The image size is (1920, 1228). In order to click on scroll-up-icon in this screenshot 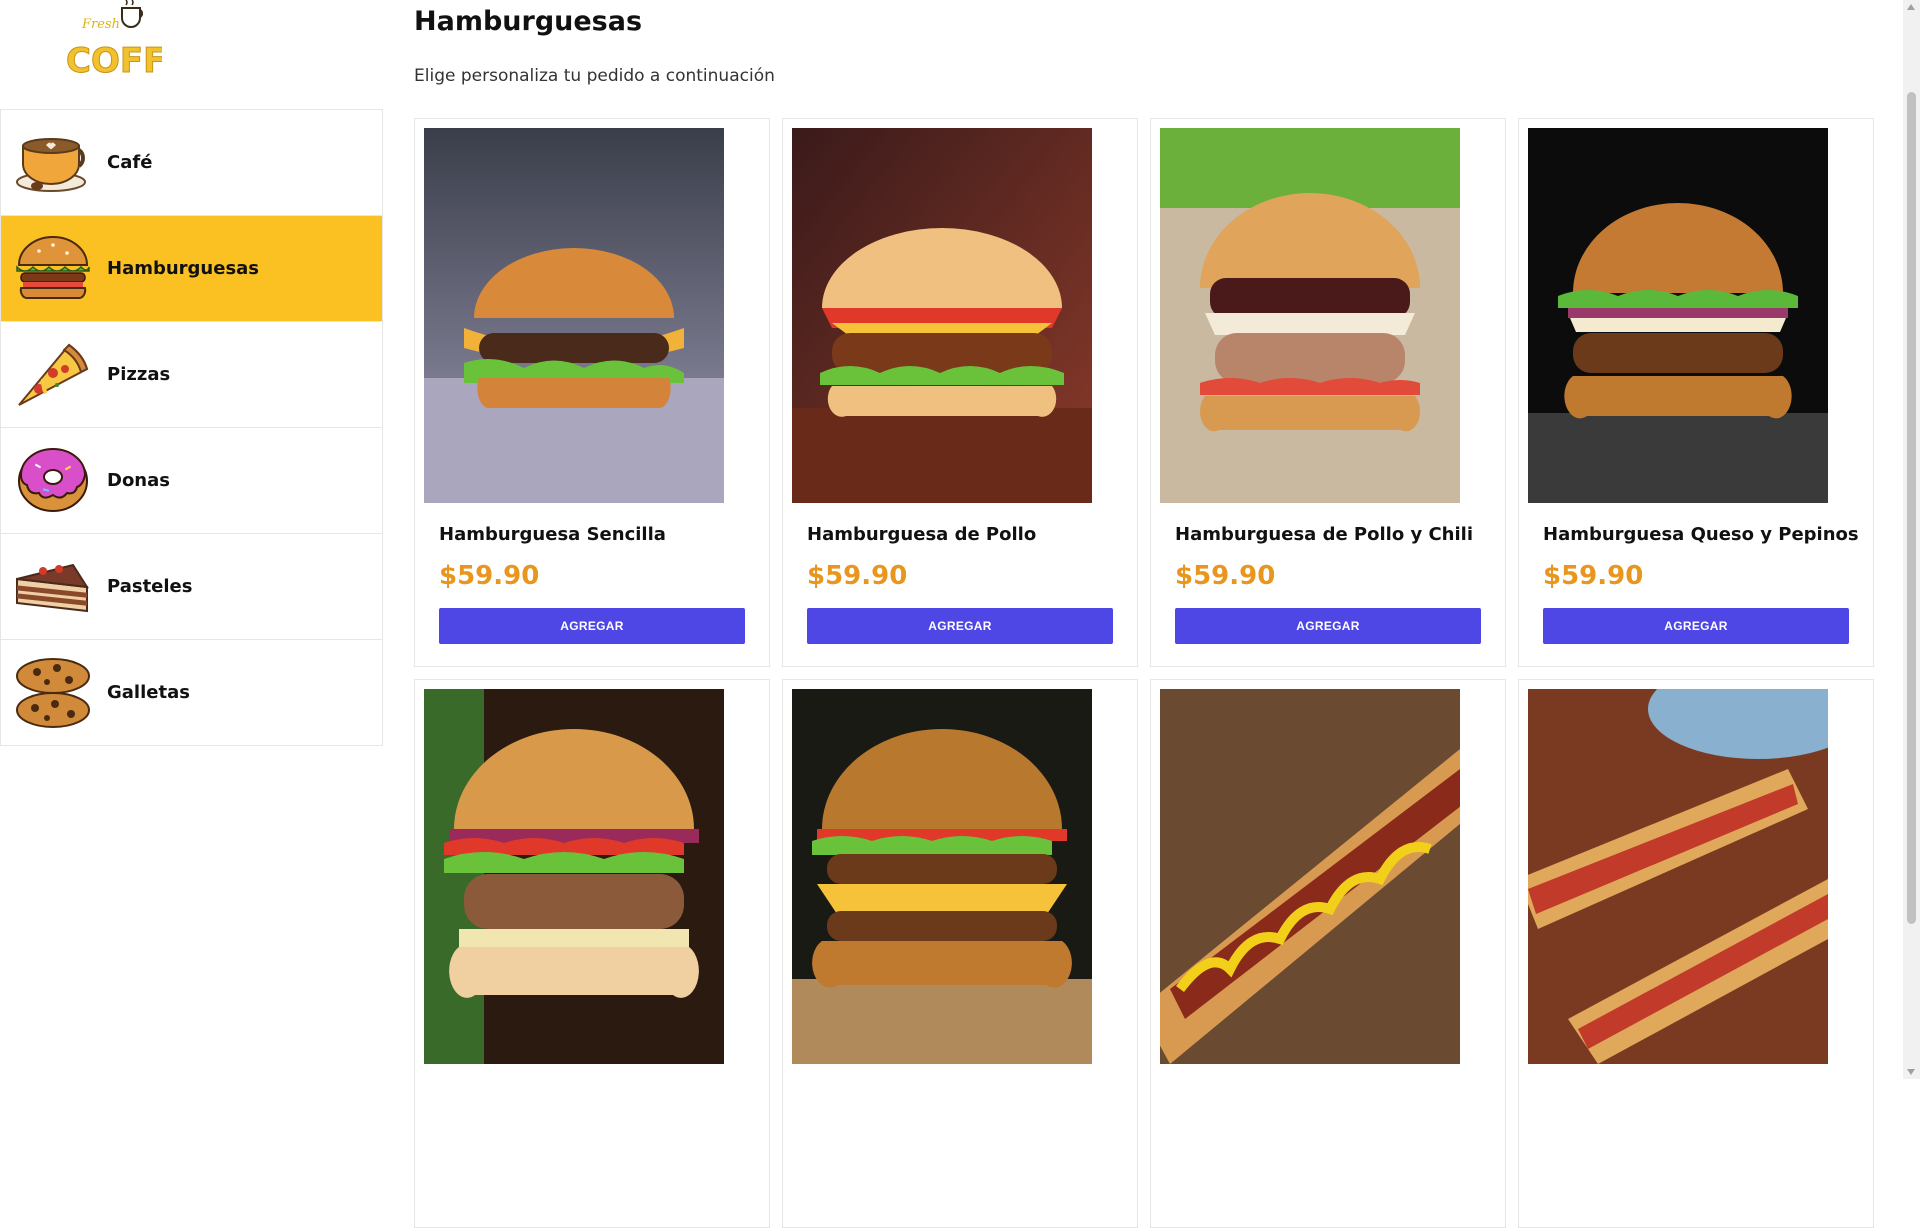, I will do `click(1911, 7)`.